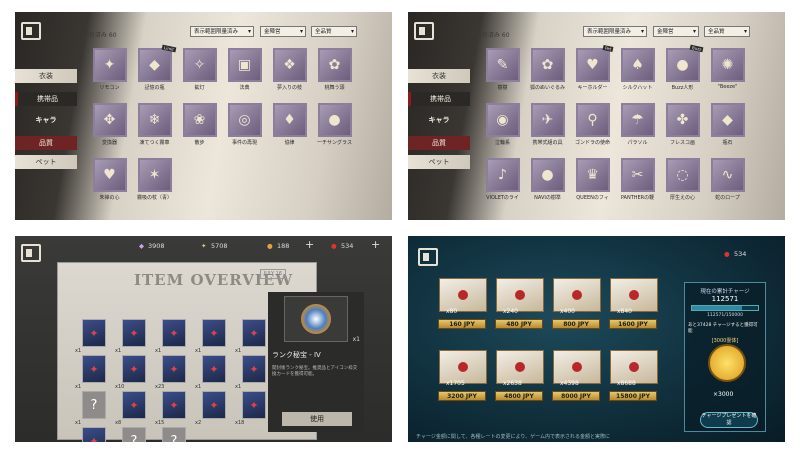 This screenshot has height=456, width=800. What do you see at coordinates (547, 182) in the screenshot?
I see `item-cell: ● NAVIの樹準` at bounding box center [547, 182].